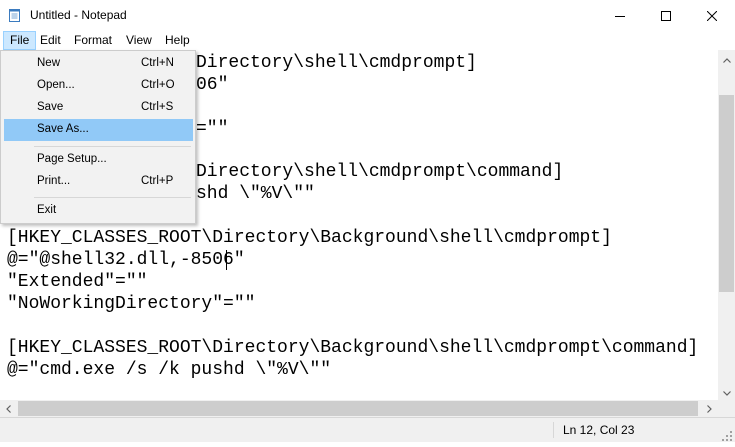 This screenshot has width=735, height=447. What do you see at coordinates (20, 40) in the screenshot?
I see `menu-file: File` at bounding box center [20, 40].